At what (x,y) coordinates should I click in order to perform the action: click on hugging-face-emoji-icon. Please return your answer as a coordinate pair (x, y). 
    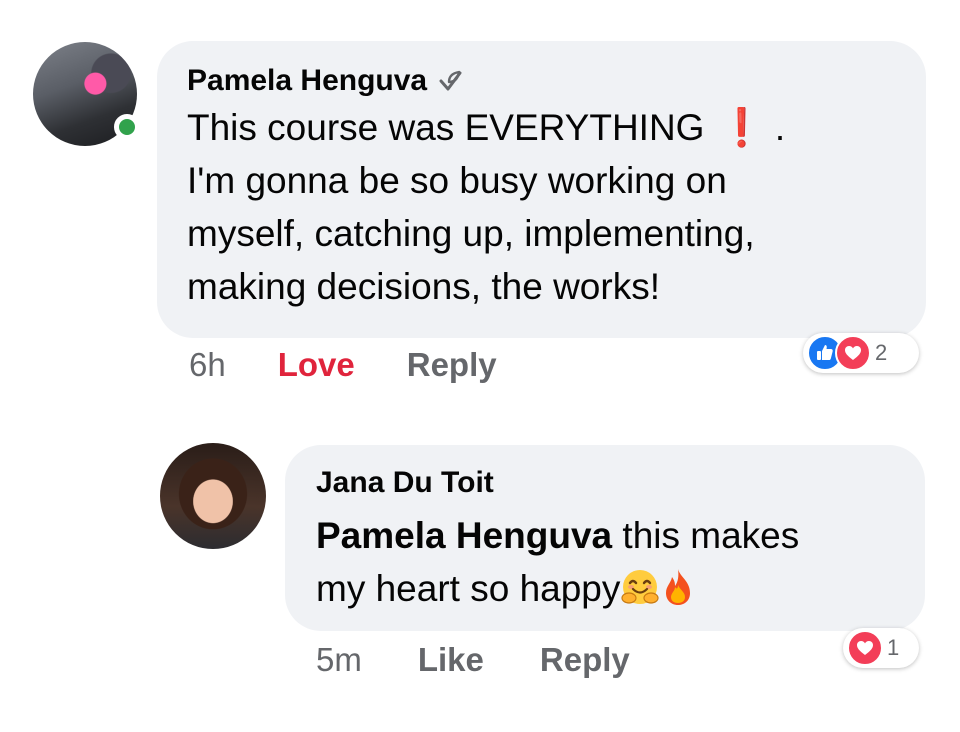
    Looking at the image, I should click on (640, 587).